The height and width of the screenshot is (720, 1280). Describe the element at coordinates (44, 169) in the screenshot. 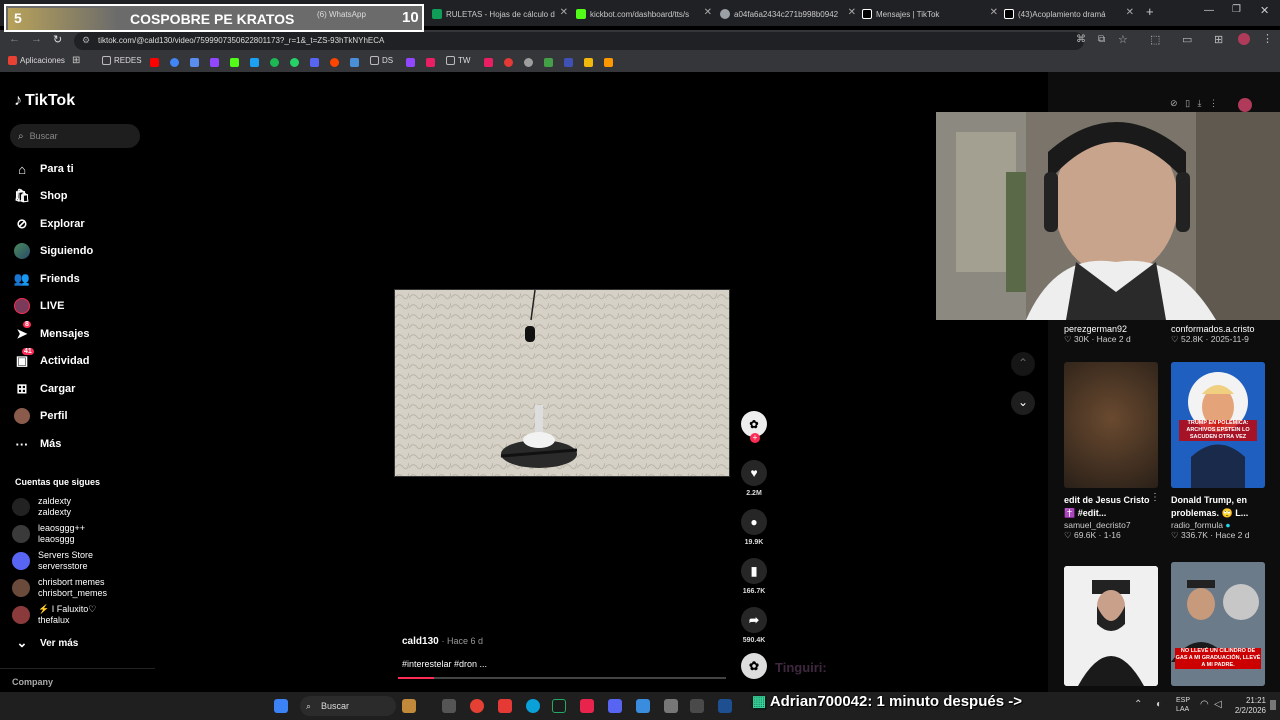

I see `nav-para-ti: ⌂ Para ti` at that location.